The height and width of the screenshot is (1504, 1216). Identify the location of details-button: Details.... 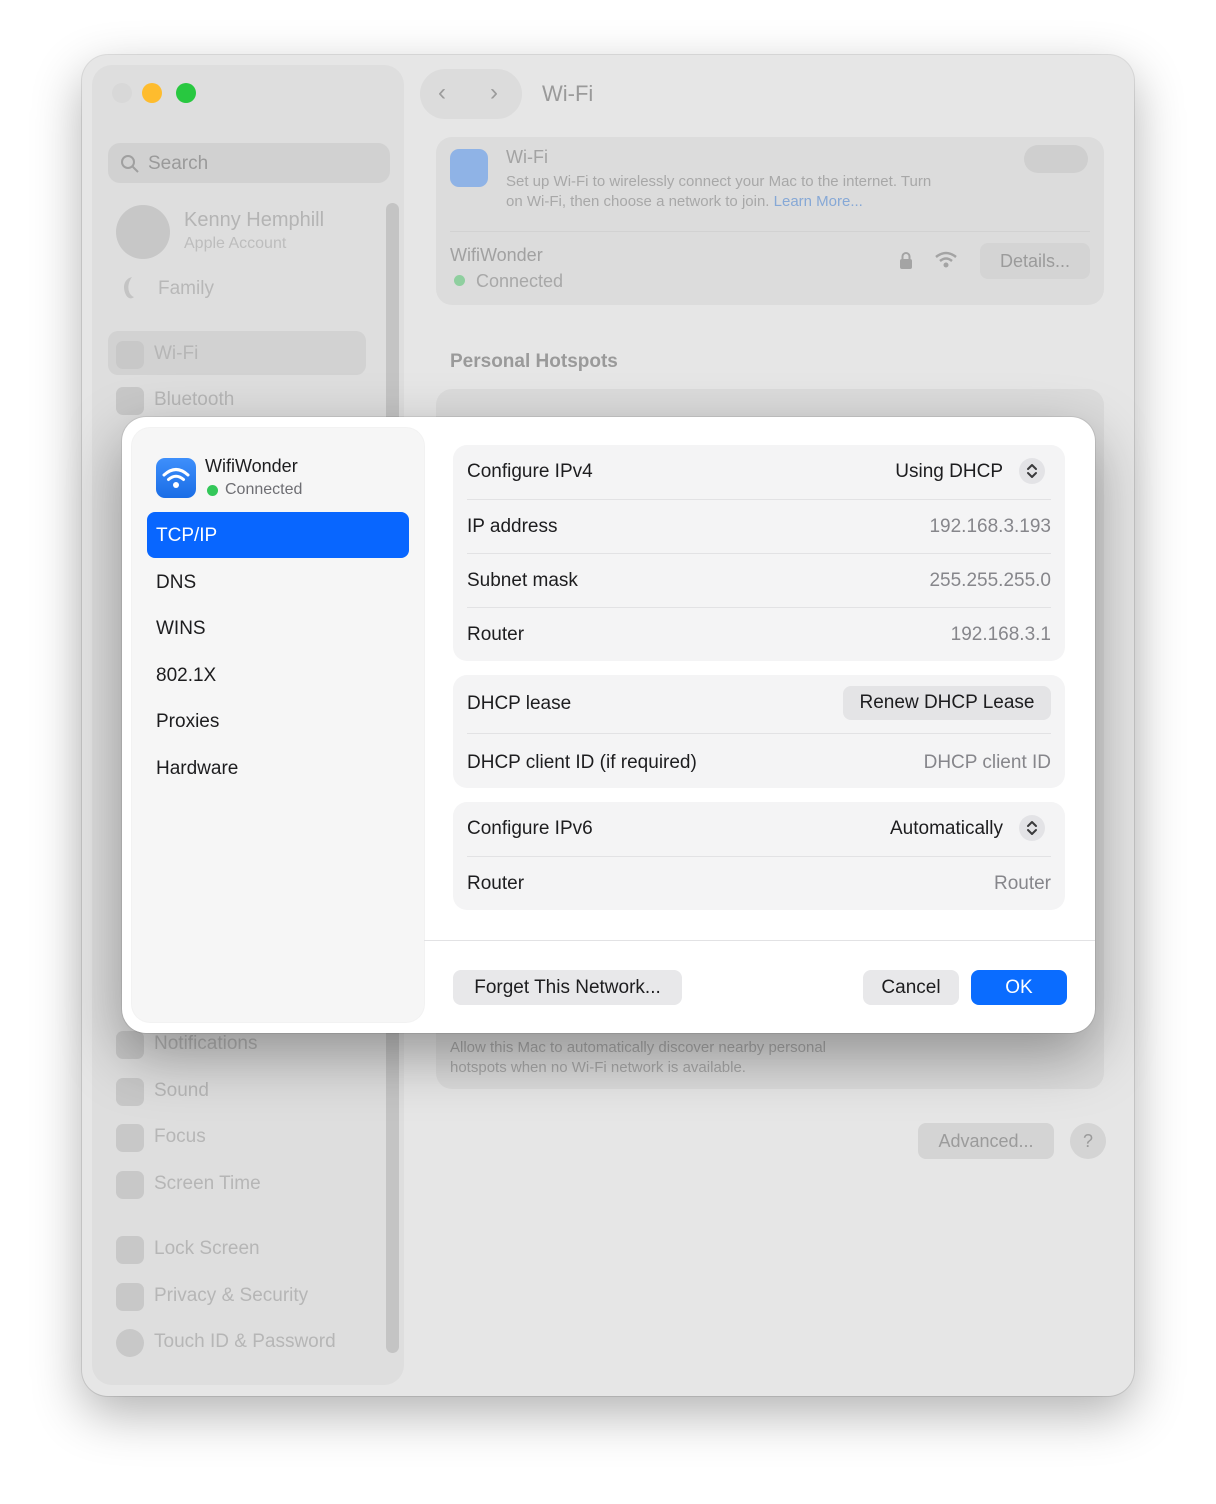
(1035, 261).